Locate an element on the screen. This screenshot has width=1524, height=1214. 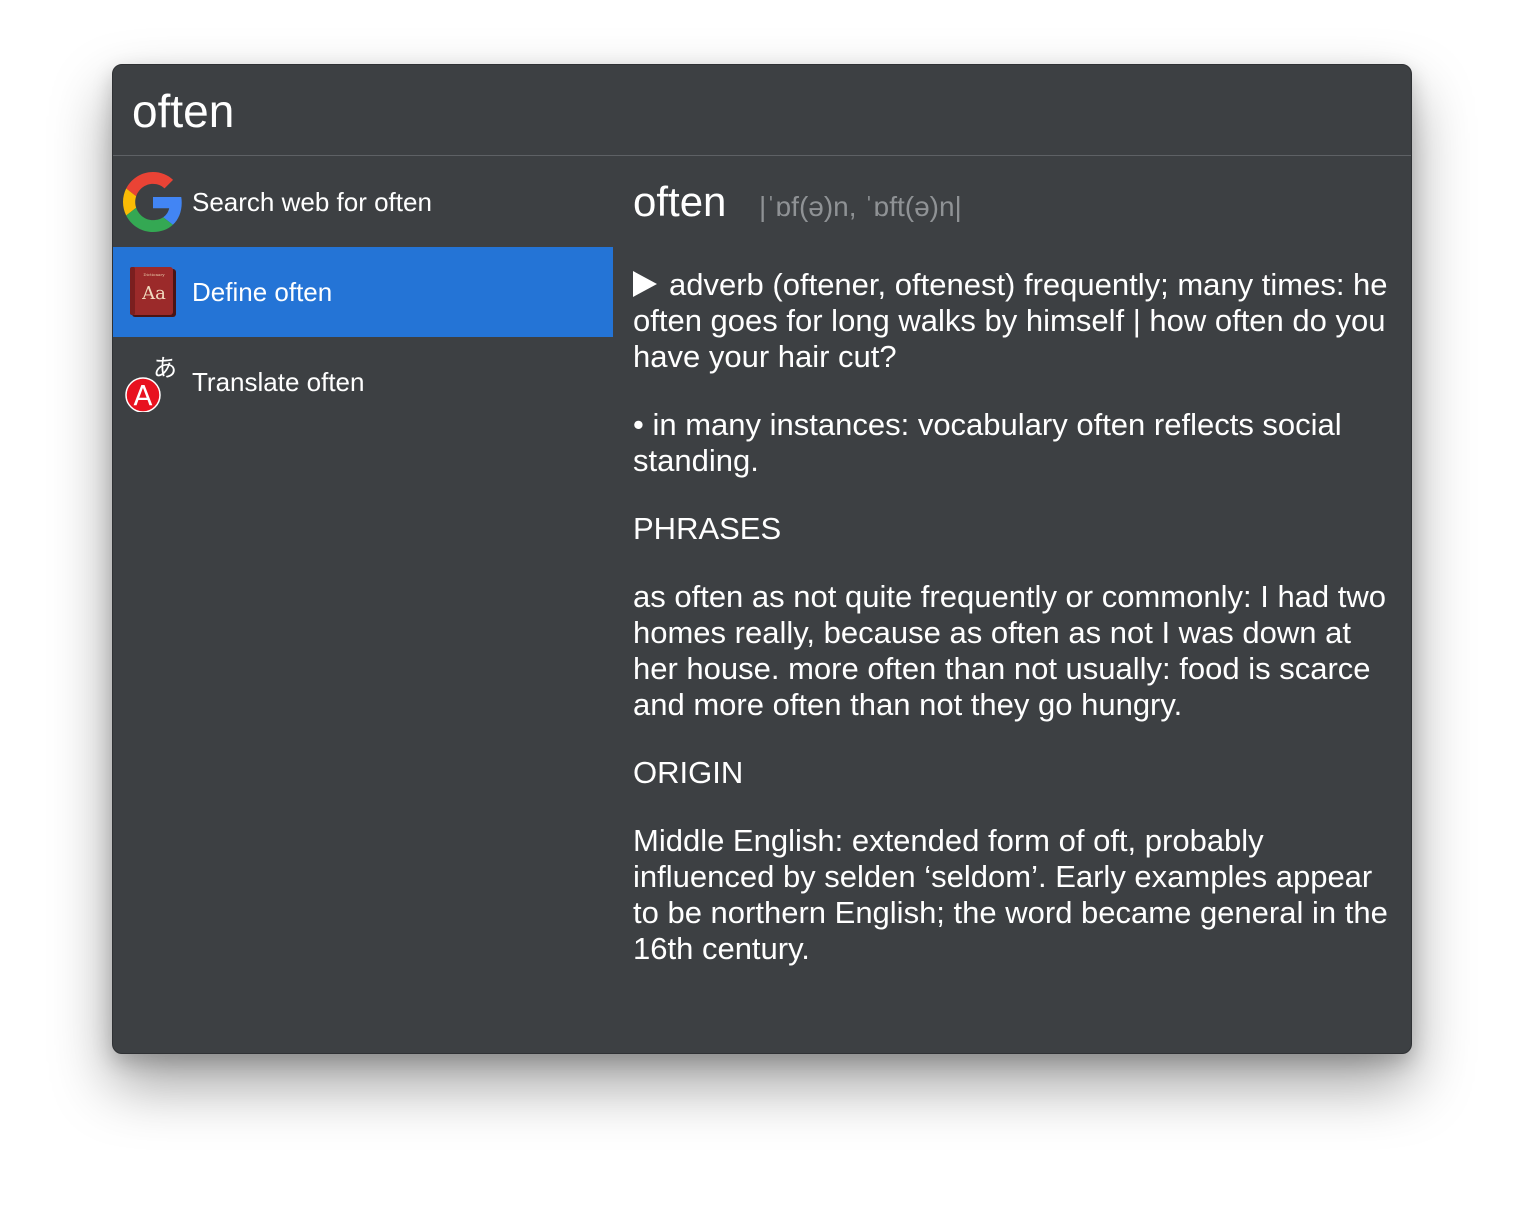
translate-target-glyph: あ is located at coordinates (165, 368).